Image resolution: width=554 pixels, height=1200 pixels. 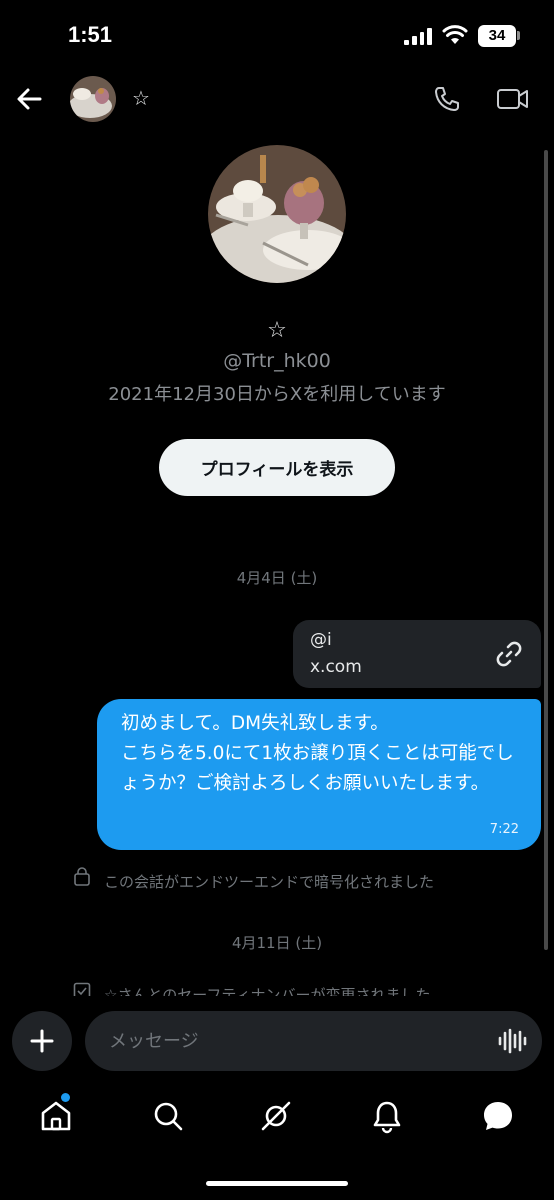 I want to click on header-avatar, so click(x=93, y=99).